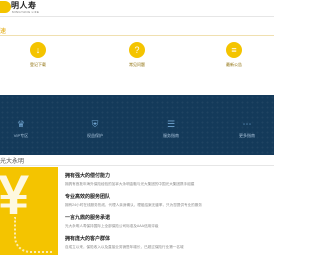 This screenshot has width=320, height=258. I want to click on highlight-item: 一言九鼎的服务承诺 光大永明人寿保持国际上全部保险公司标准及AAA信用评级, so click(167, 221).